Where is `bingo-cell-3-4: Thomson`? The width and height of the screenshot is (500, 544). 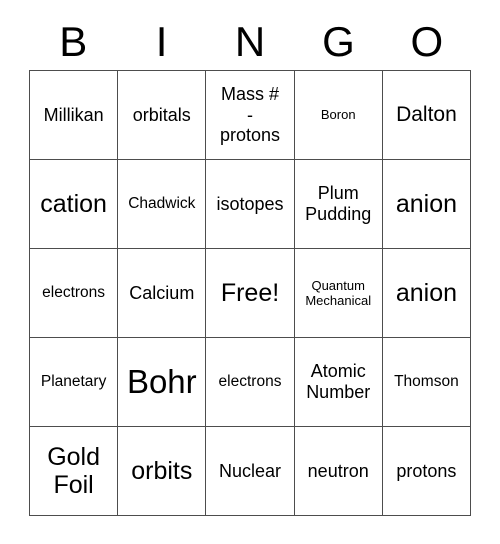 bingo-cell-3-4: Thomson is located at coordinates (427, 382).